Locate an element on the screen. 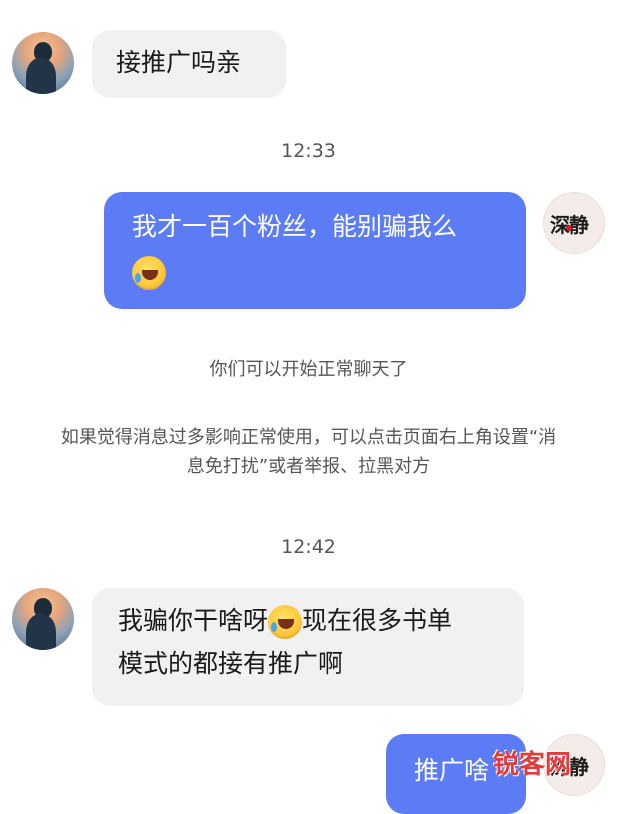 The image size is (617, 814). message-text: 推广啥 is located at coordinates (452, 770).